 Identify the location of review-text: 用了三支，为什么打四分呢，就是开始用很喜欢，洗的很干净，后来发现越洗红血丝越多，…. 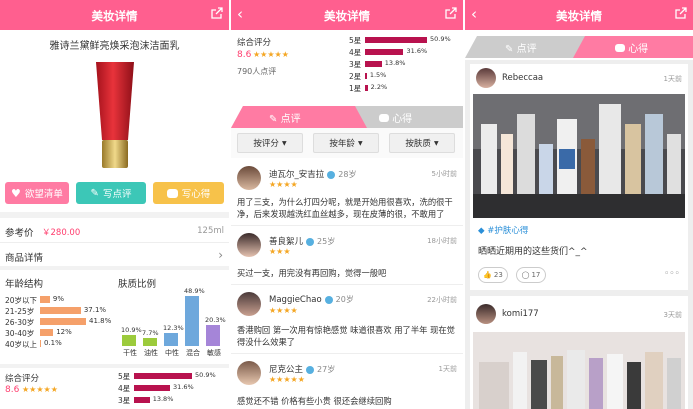
(345, 208).